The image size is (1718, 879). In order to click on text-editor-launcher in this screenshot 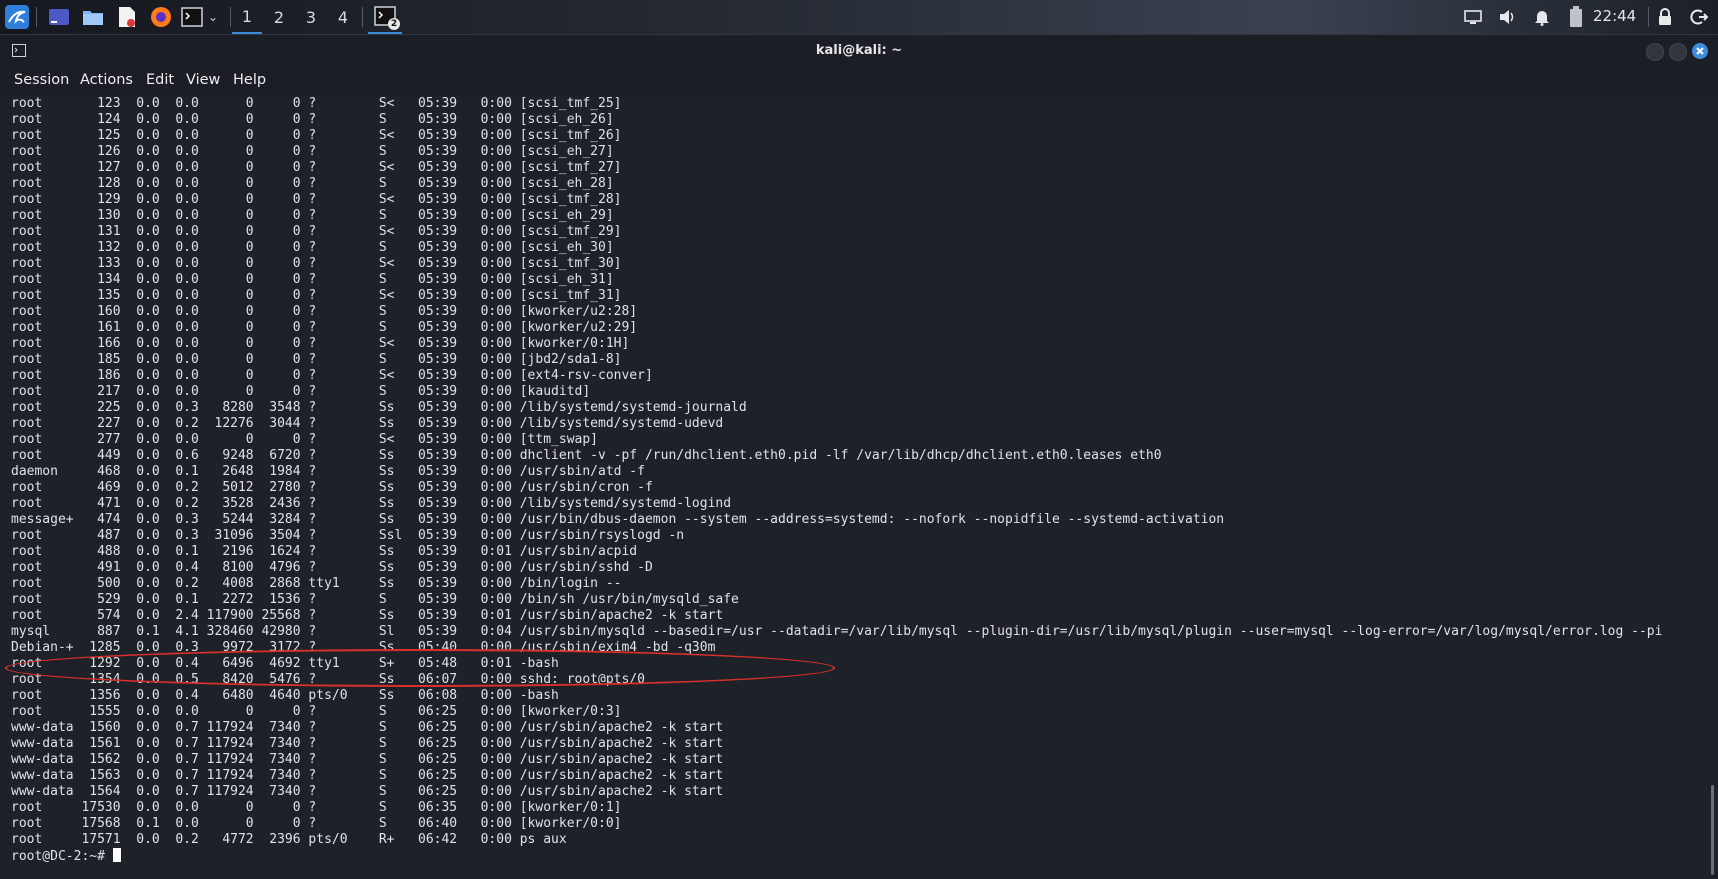, I will do `click(127, 17)`.